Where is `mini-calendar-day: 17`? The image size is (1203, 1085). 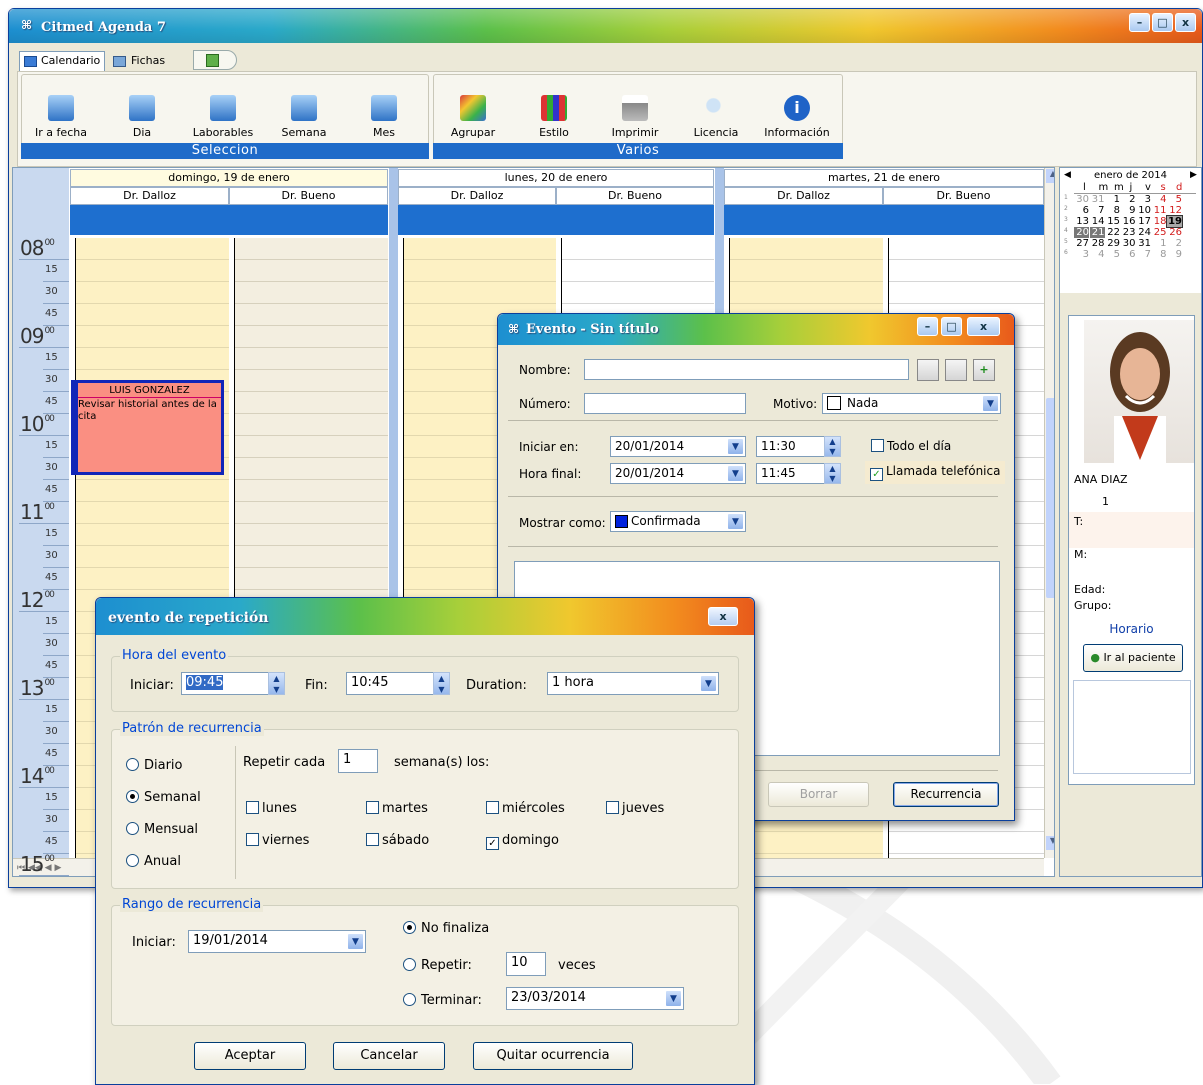 mini-calendar-day: 17 is located at coordinates (1143, 221).